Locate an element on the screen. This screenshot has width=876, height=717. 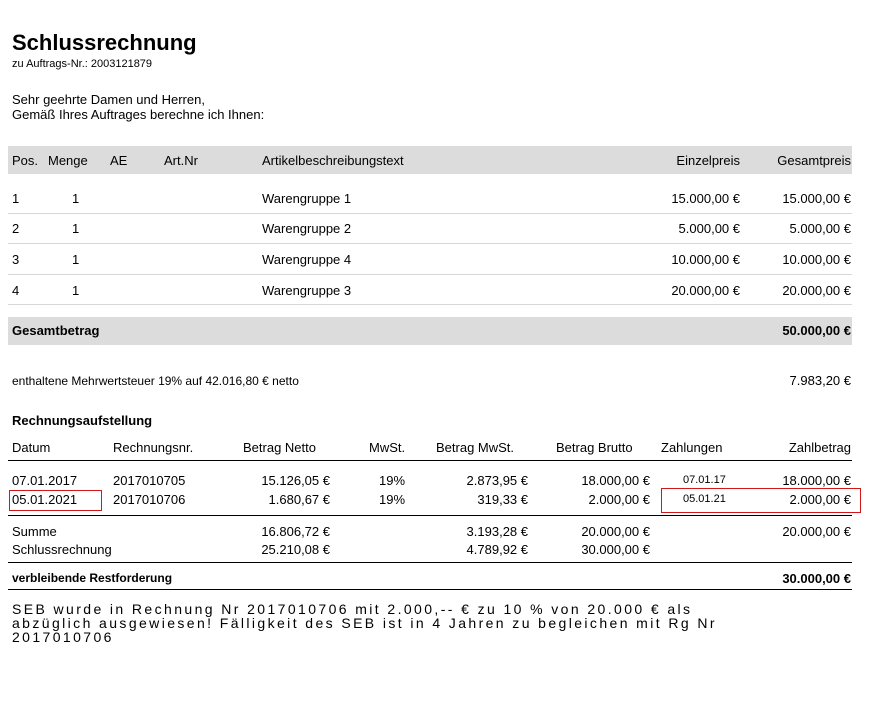
row-netto: 1.680,67 € is located at coordinates (299, 499).